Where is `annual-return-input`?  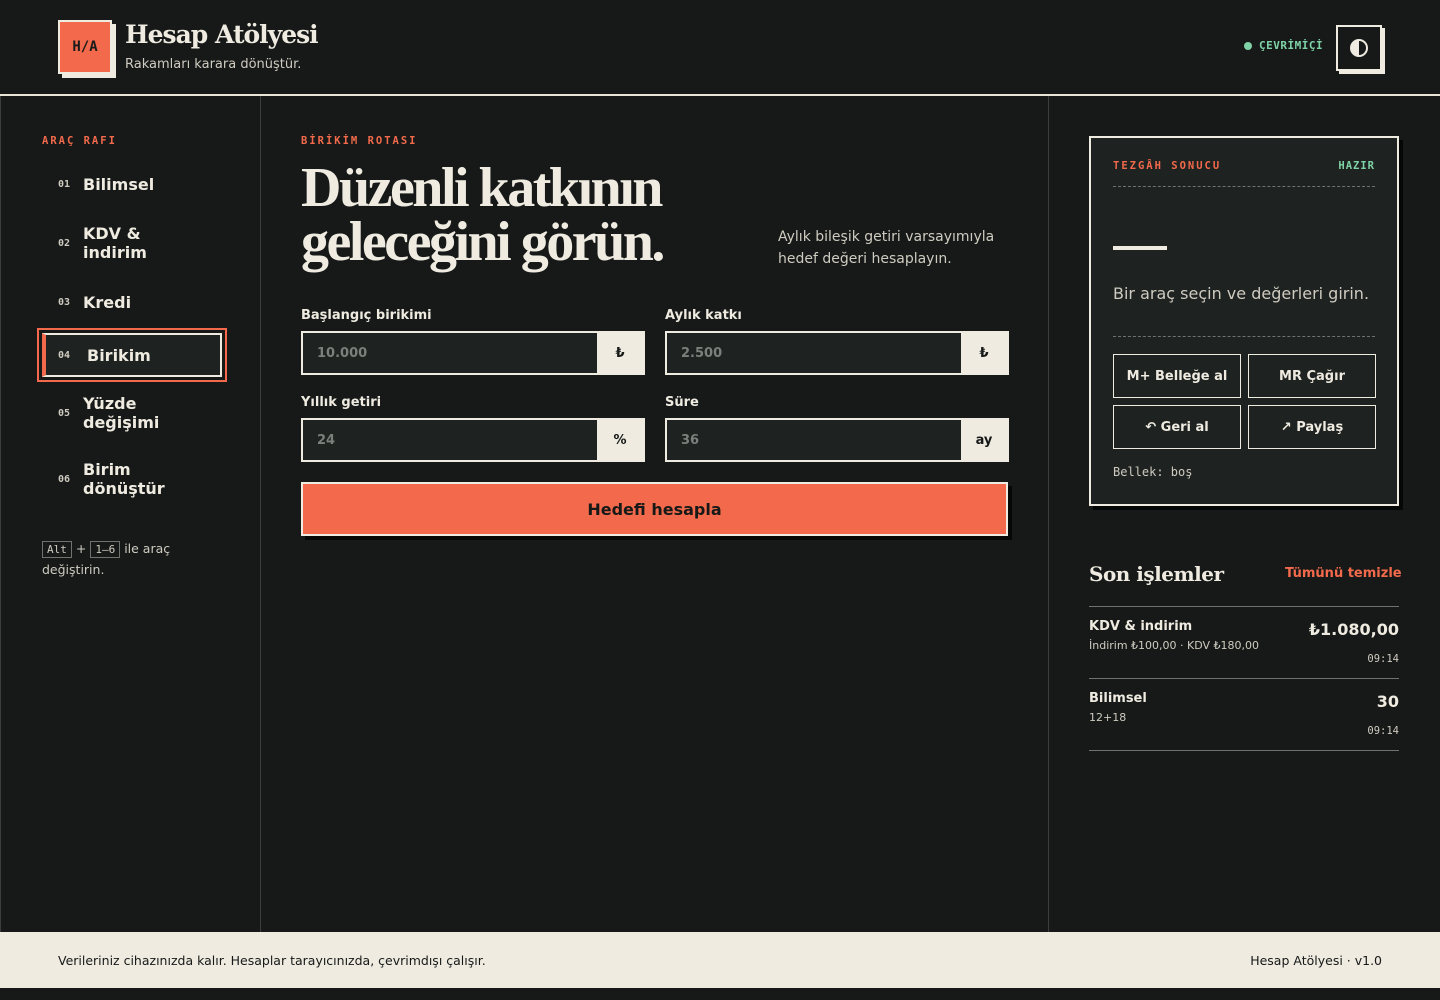
annual-return-input is located at coordinates (450, 440).